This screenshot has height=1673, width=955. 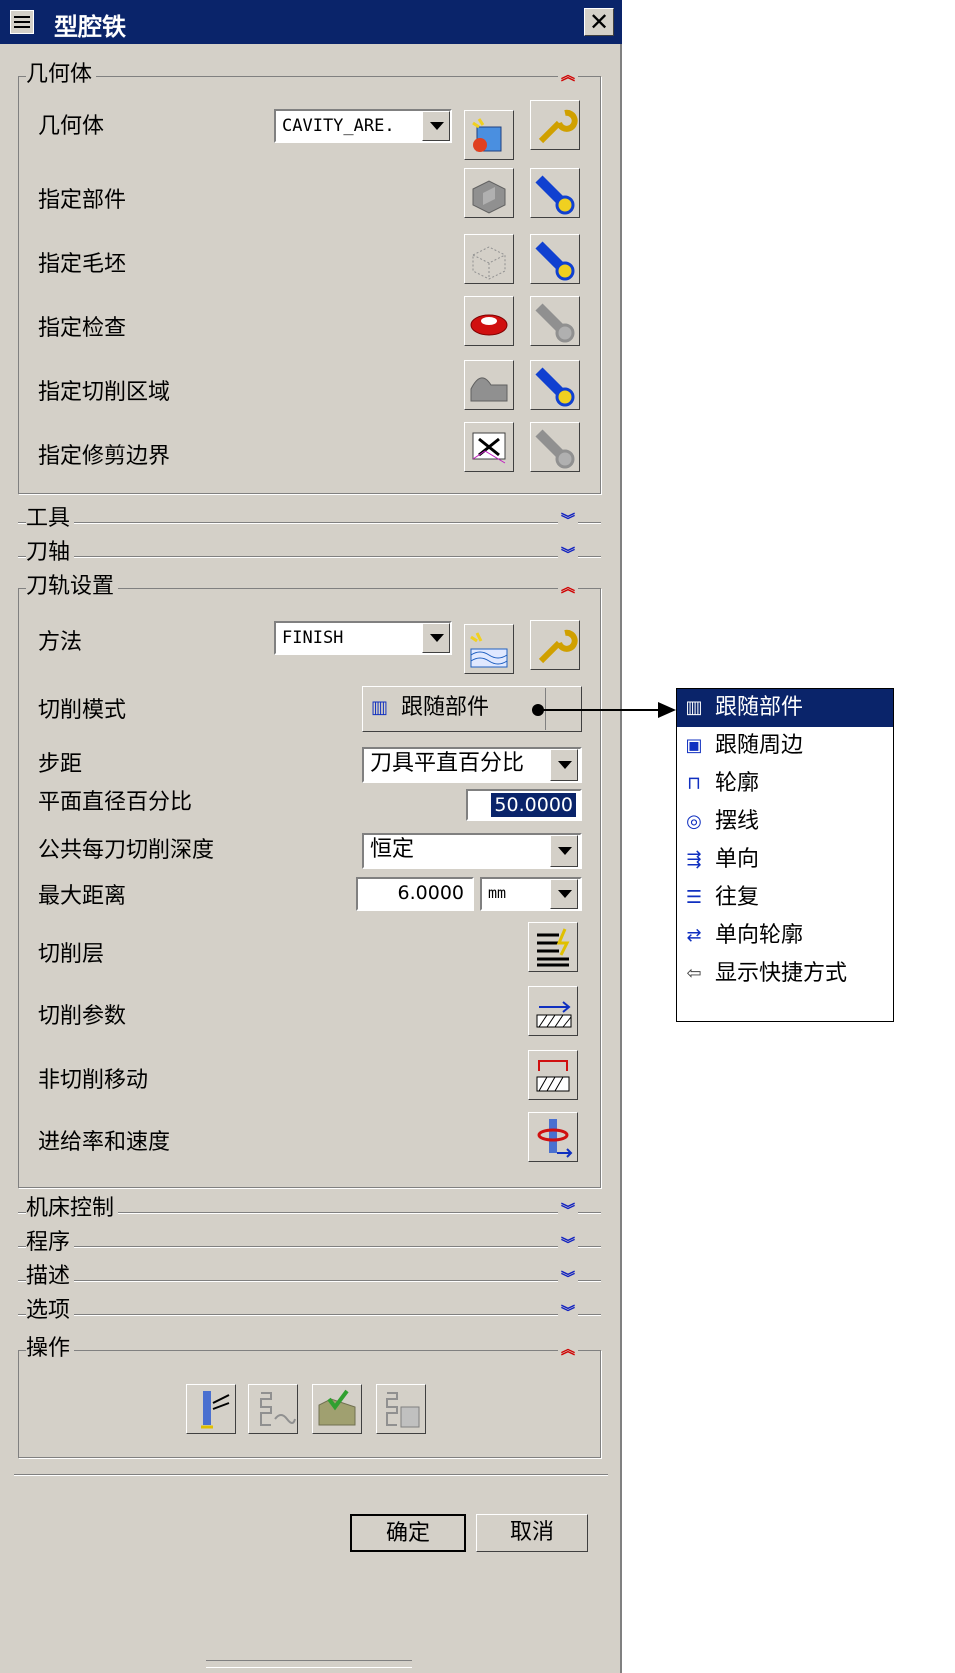 I want to click on feeds-speeds-label: 进给率和速度, so click(x=104, y=1142).